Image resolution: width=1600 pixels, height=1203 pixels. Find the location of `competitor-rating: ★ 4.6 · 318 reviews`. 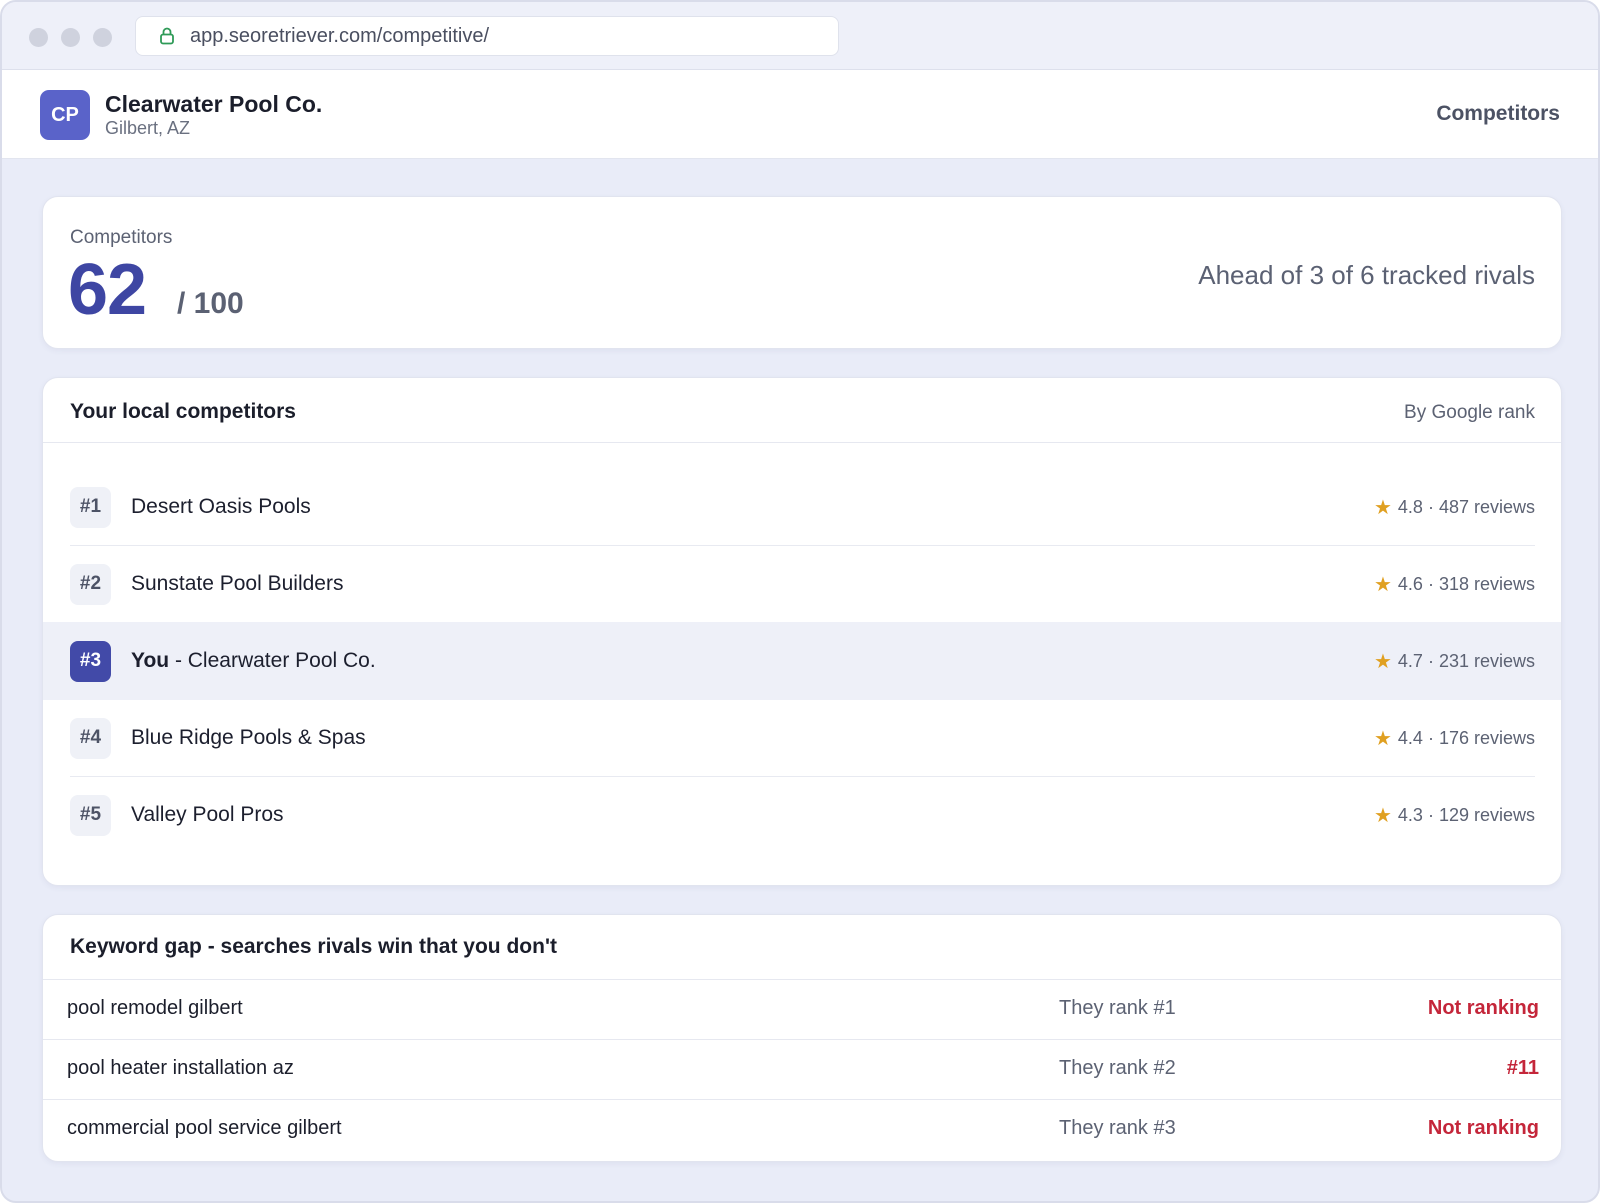

competitor-rating: ★ 4.6 · 318 reviews is located at coordinates (1454, 584).